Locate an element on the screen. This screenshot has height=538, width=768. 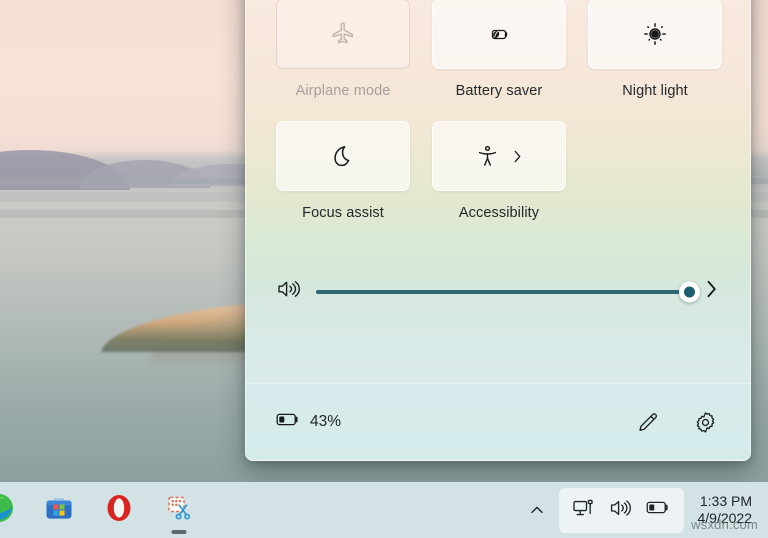
tile-cell-focus-assist: Focus assist is located at coordinates (343, 182).